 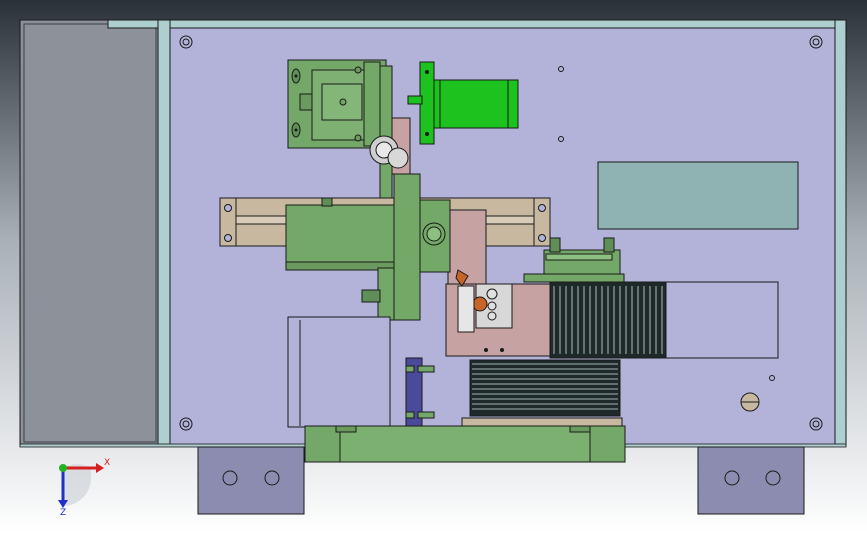 I want to click on vertical-bellows, so click(x=545, y=388).